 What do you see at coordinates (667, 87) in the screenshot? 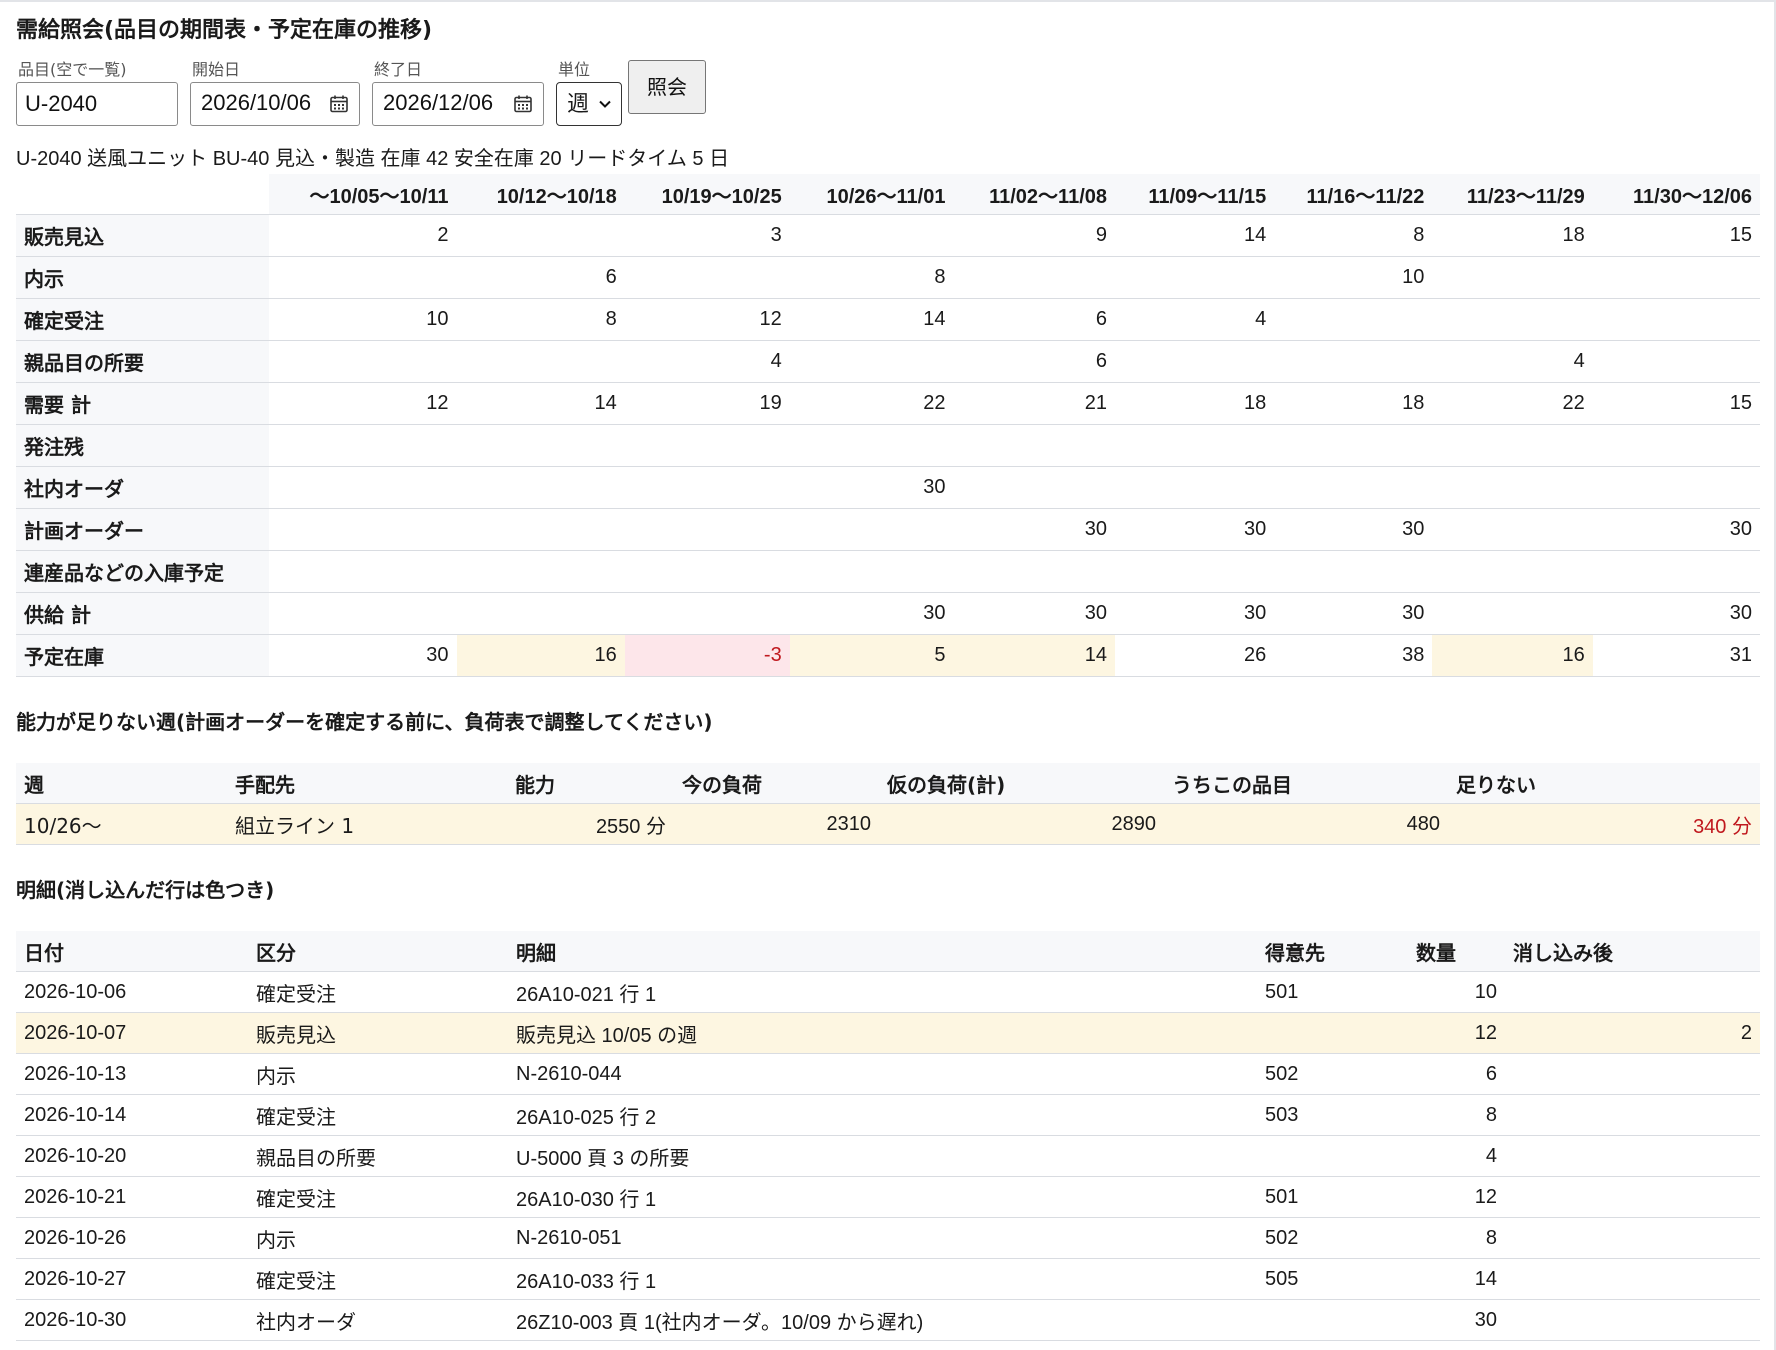
I see `query-button: 照会` at bounding box center [667, 87].